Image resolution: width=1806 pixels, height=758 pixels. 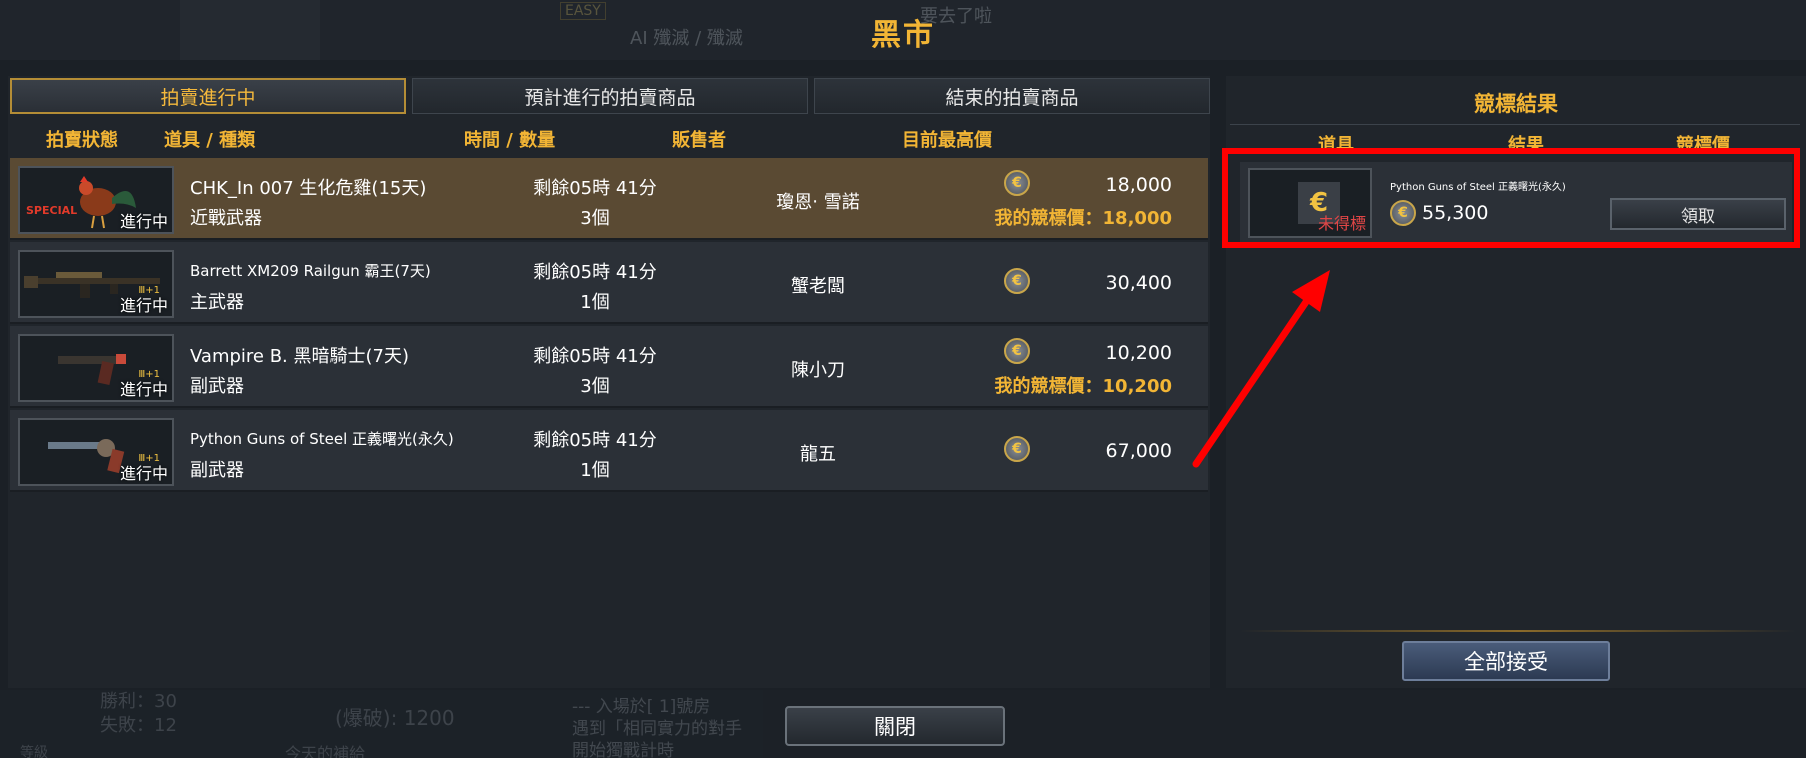 What do you see at coordinates (623, 749) in the screenshot?
I see `background-chat-line: 開始獨戰計時` at bounding box center [623, 749].